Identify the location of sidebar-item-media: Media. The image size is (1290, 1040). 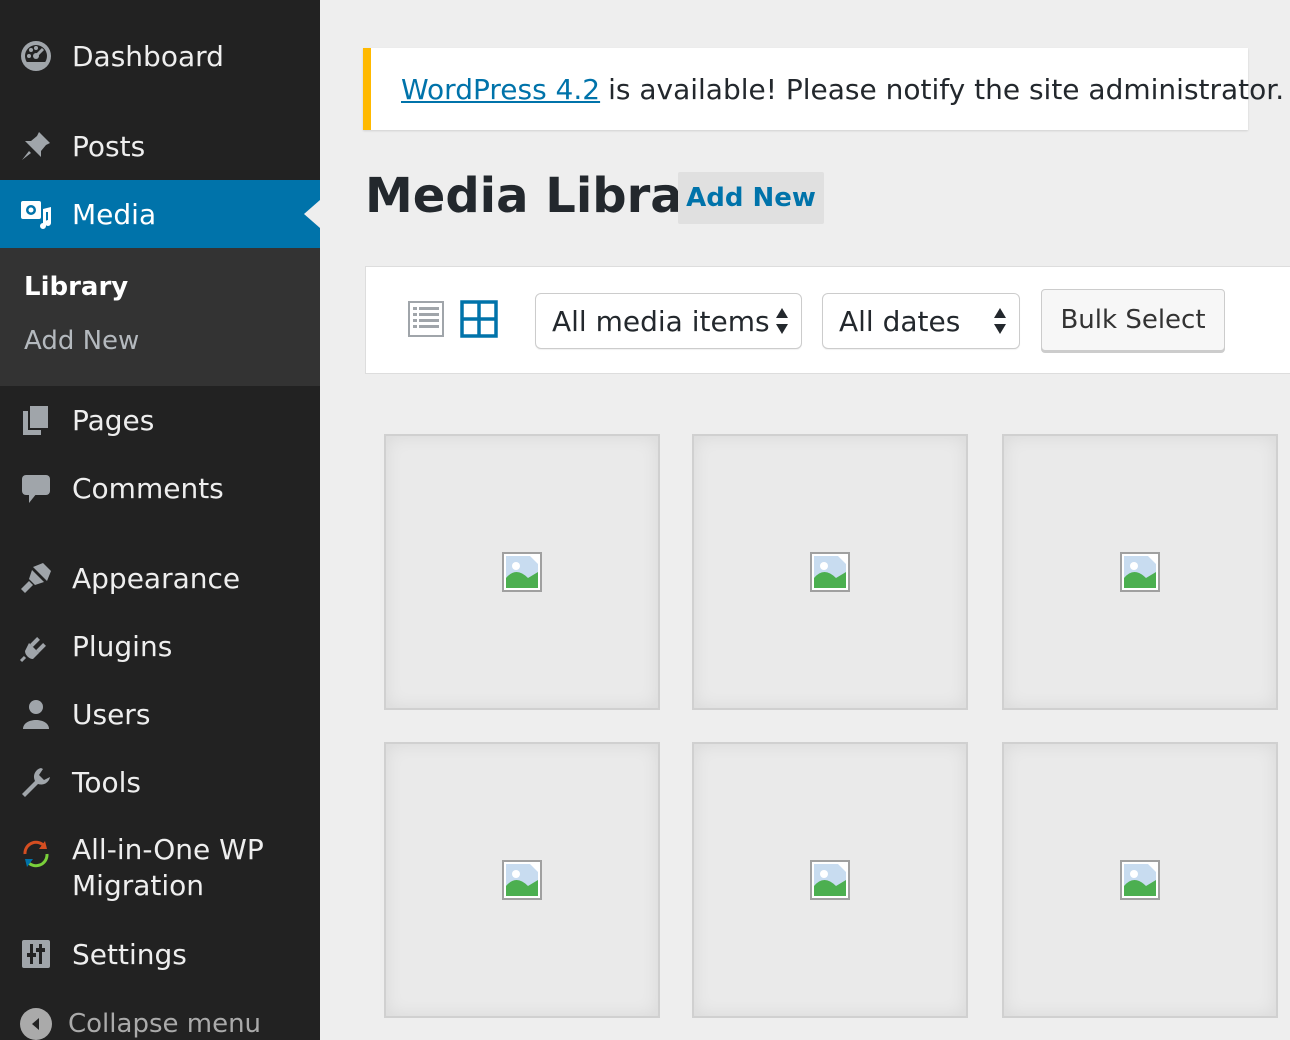
(160, 214).